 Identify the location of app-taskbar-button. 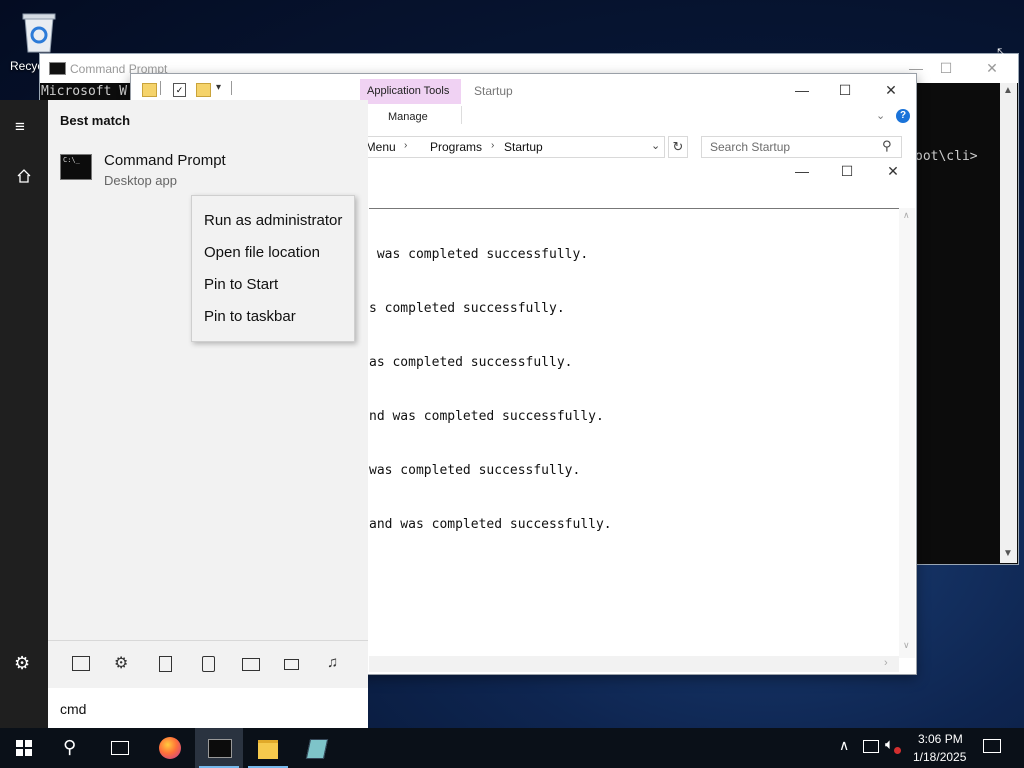
(317, 748).